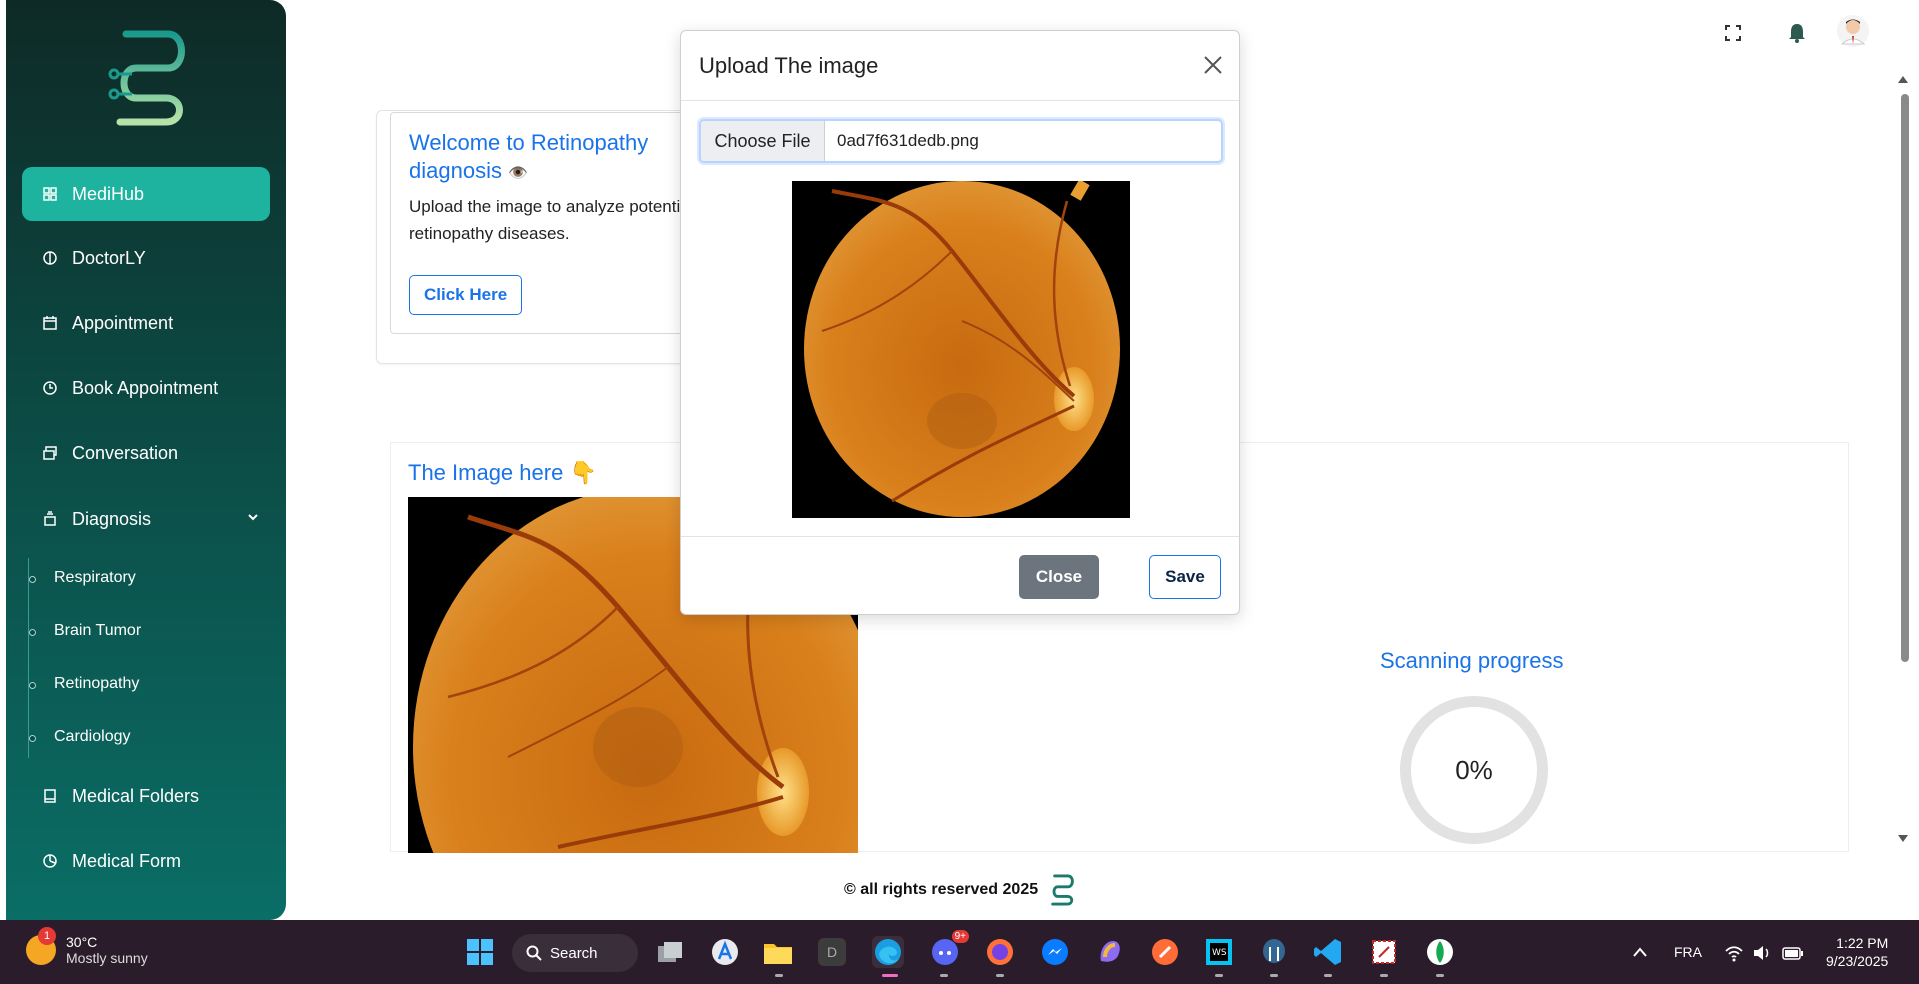 The width and height of the screenshot is (1919, 984). Describe the element at coordinates (50, 323) in the screenshot. I see `calendar-icon` at that location.